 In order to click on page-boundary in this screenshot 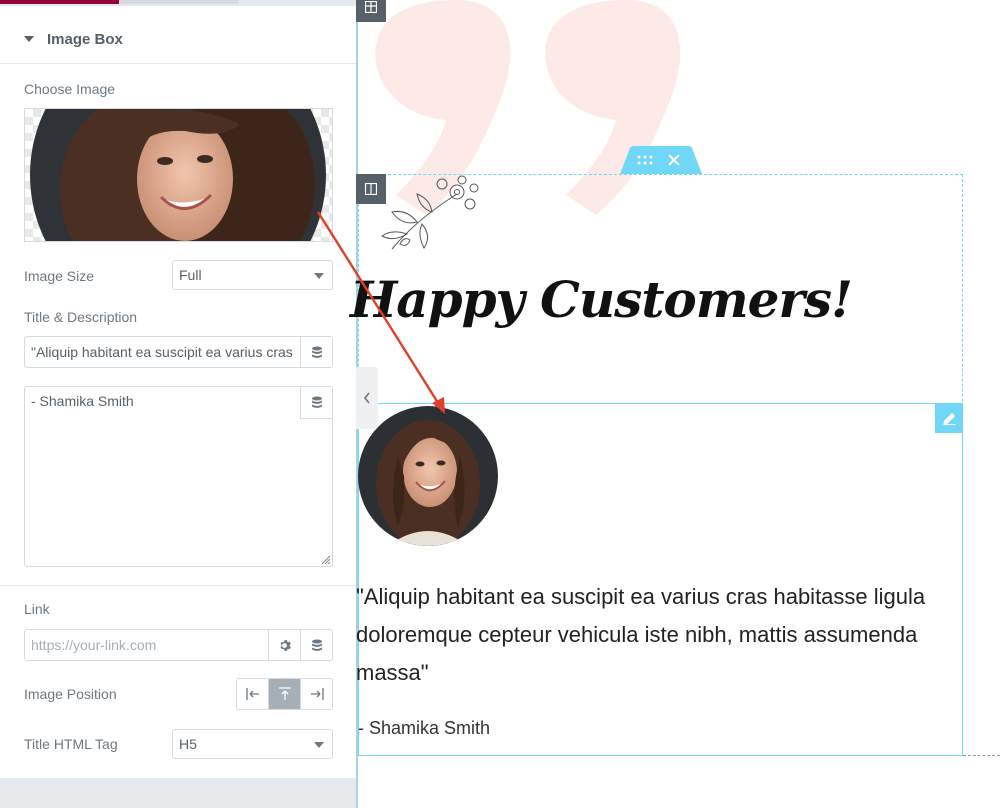, I will do `click(981, 755)`.